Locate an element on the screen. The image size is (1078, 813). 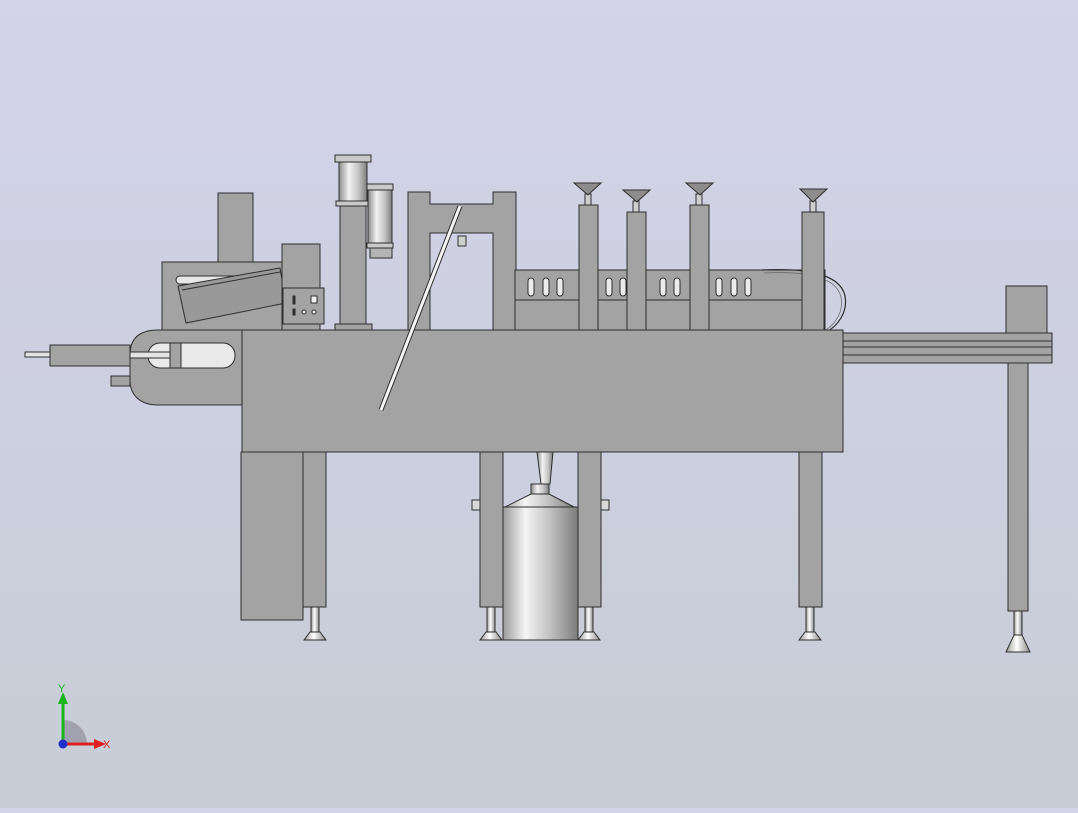
outfeed-leg is located at coordinates (1018, 487).